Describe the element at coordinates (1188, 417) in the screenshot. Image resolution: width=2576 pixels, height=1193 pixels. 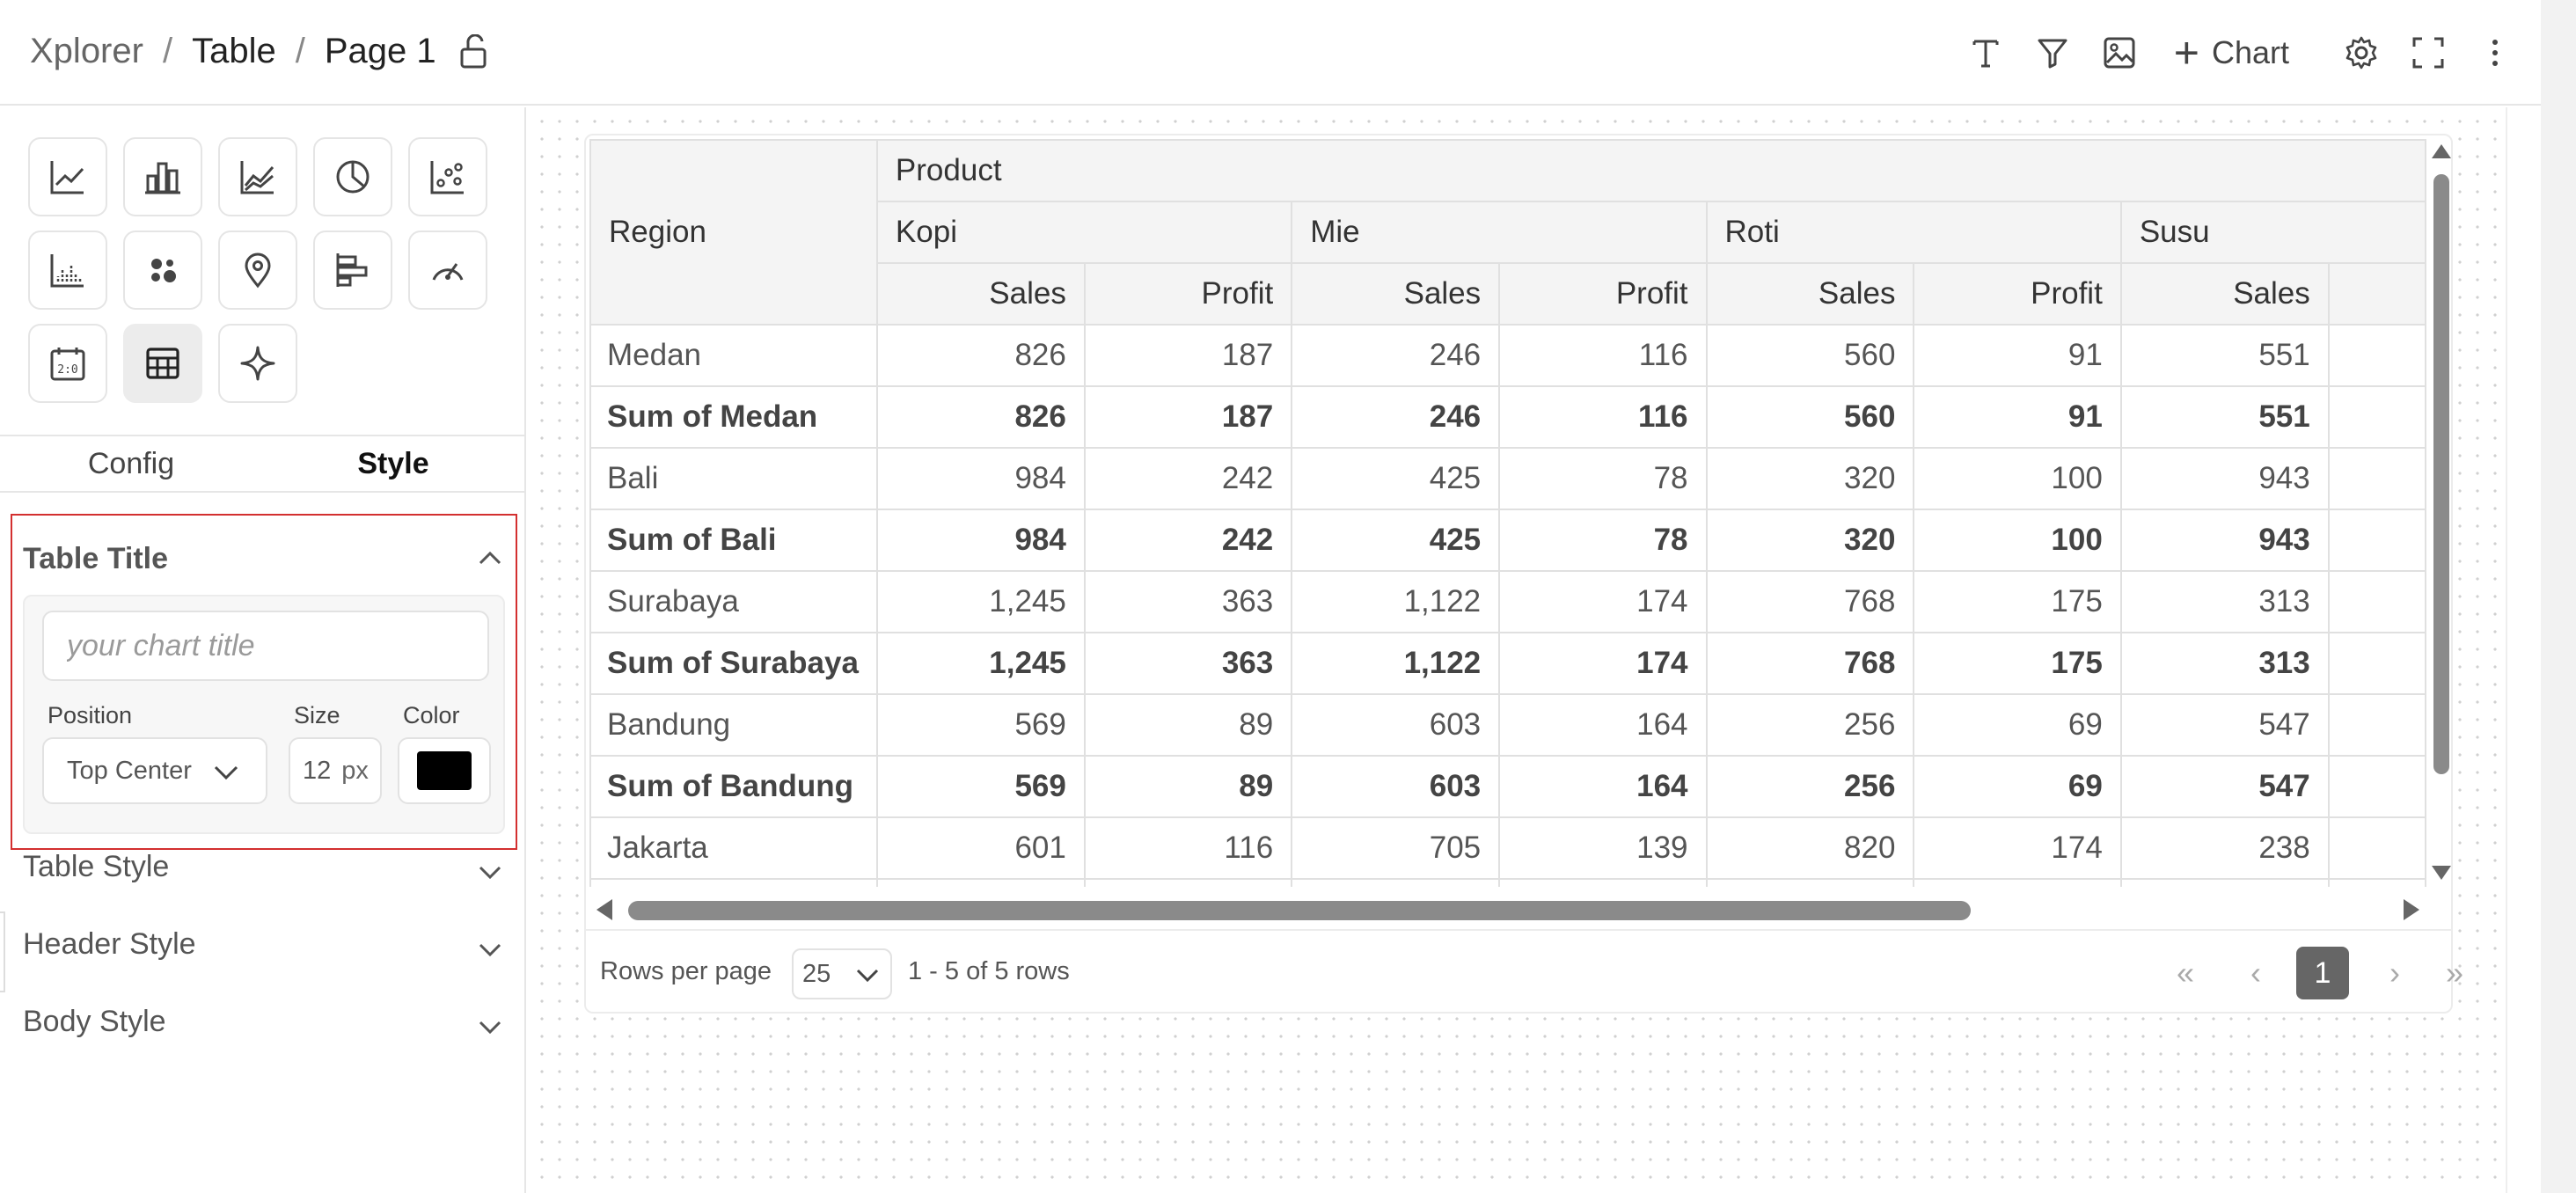
I see `value-cell: 187` at that location.